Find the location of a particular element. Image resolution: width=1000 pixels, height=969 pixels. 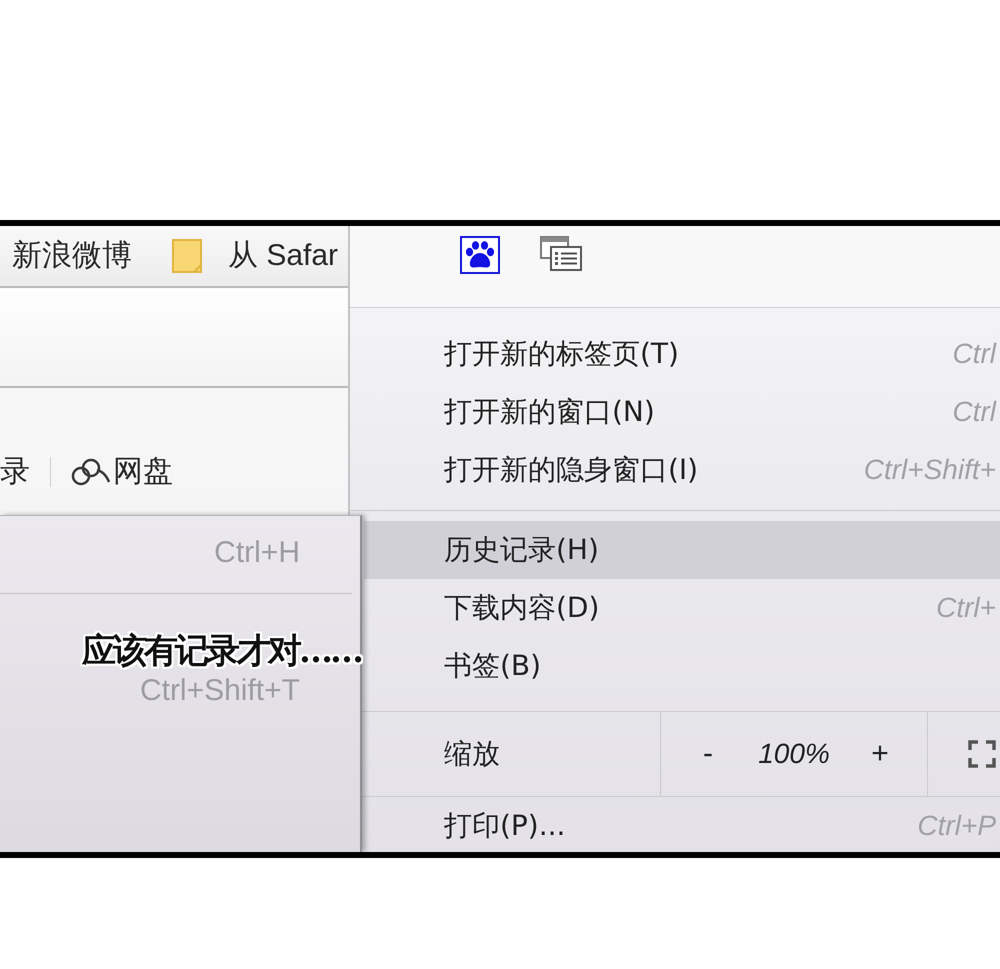

zoom-out-button: - is located at coordinates (708, 754).